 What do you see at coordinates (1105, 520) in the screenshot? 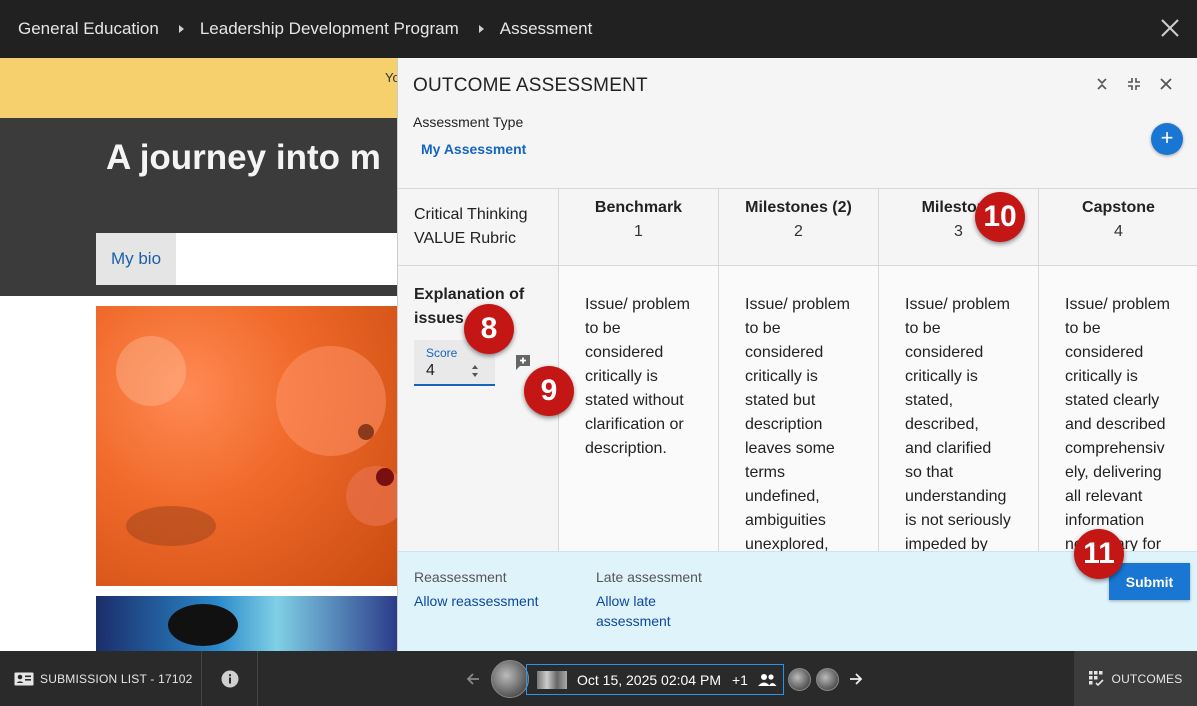
I see `description-line: information` at bounding box center [1105, 520].